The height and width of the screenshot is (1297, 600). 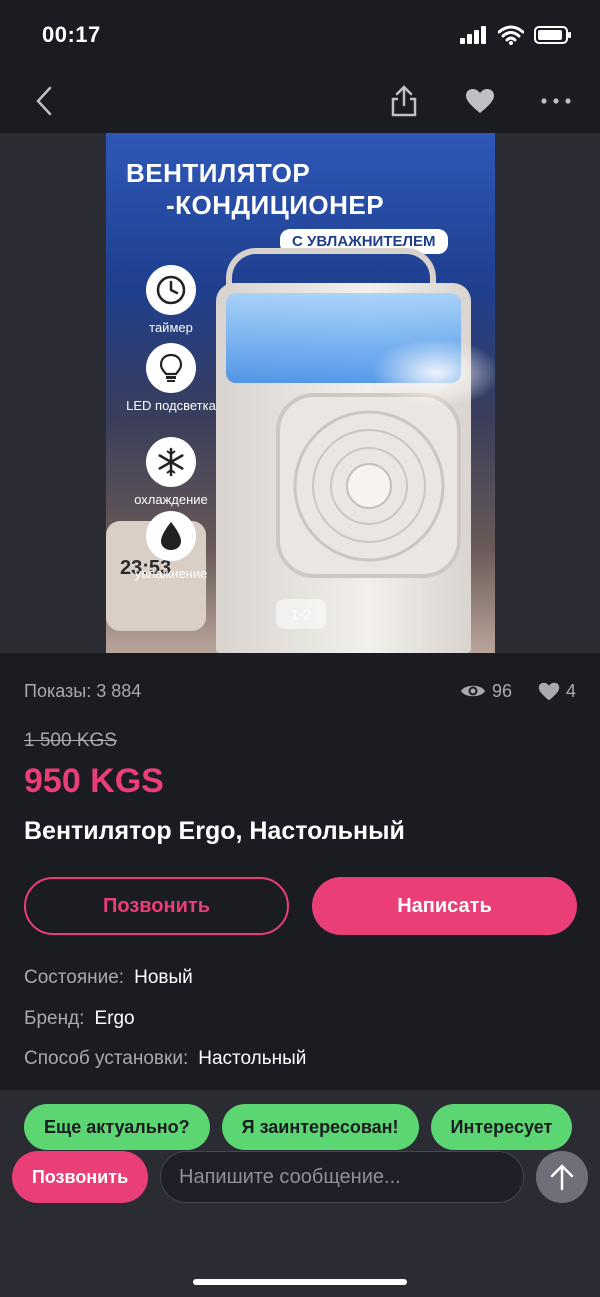 What do you see at coordinates (156, 906) in the screenshot?
I see `call-button: Позвонить` at bounding box center [156, 906].